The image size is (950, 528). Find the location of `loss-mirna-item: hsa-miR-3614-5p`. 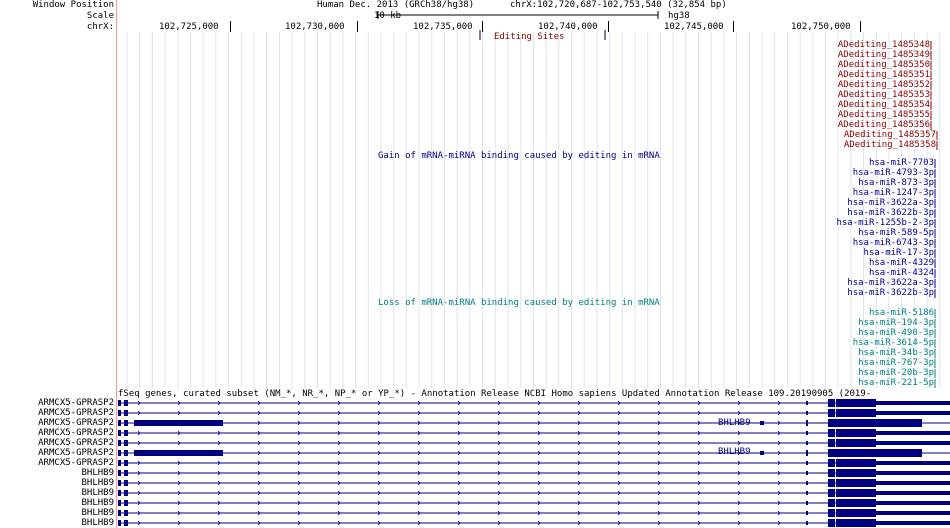

loss-mirna-item: hsa-miR-3614-5p is located at coordinates (893, 343).